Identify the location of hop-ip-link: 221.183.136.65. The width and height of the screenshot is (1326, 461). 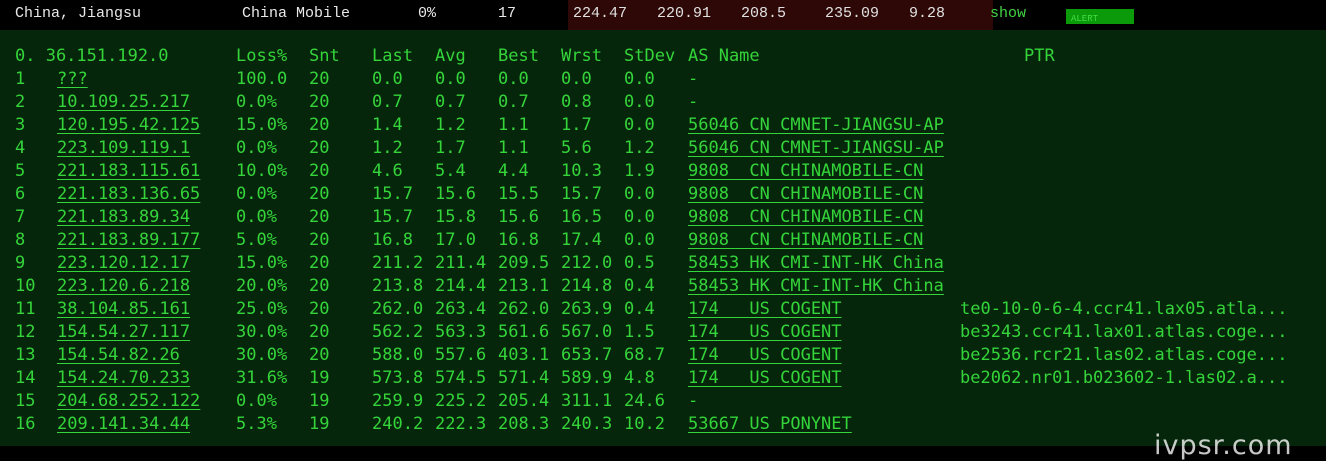
(128, 194).